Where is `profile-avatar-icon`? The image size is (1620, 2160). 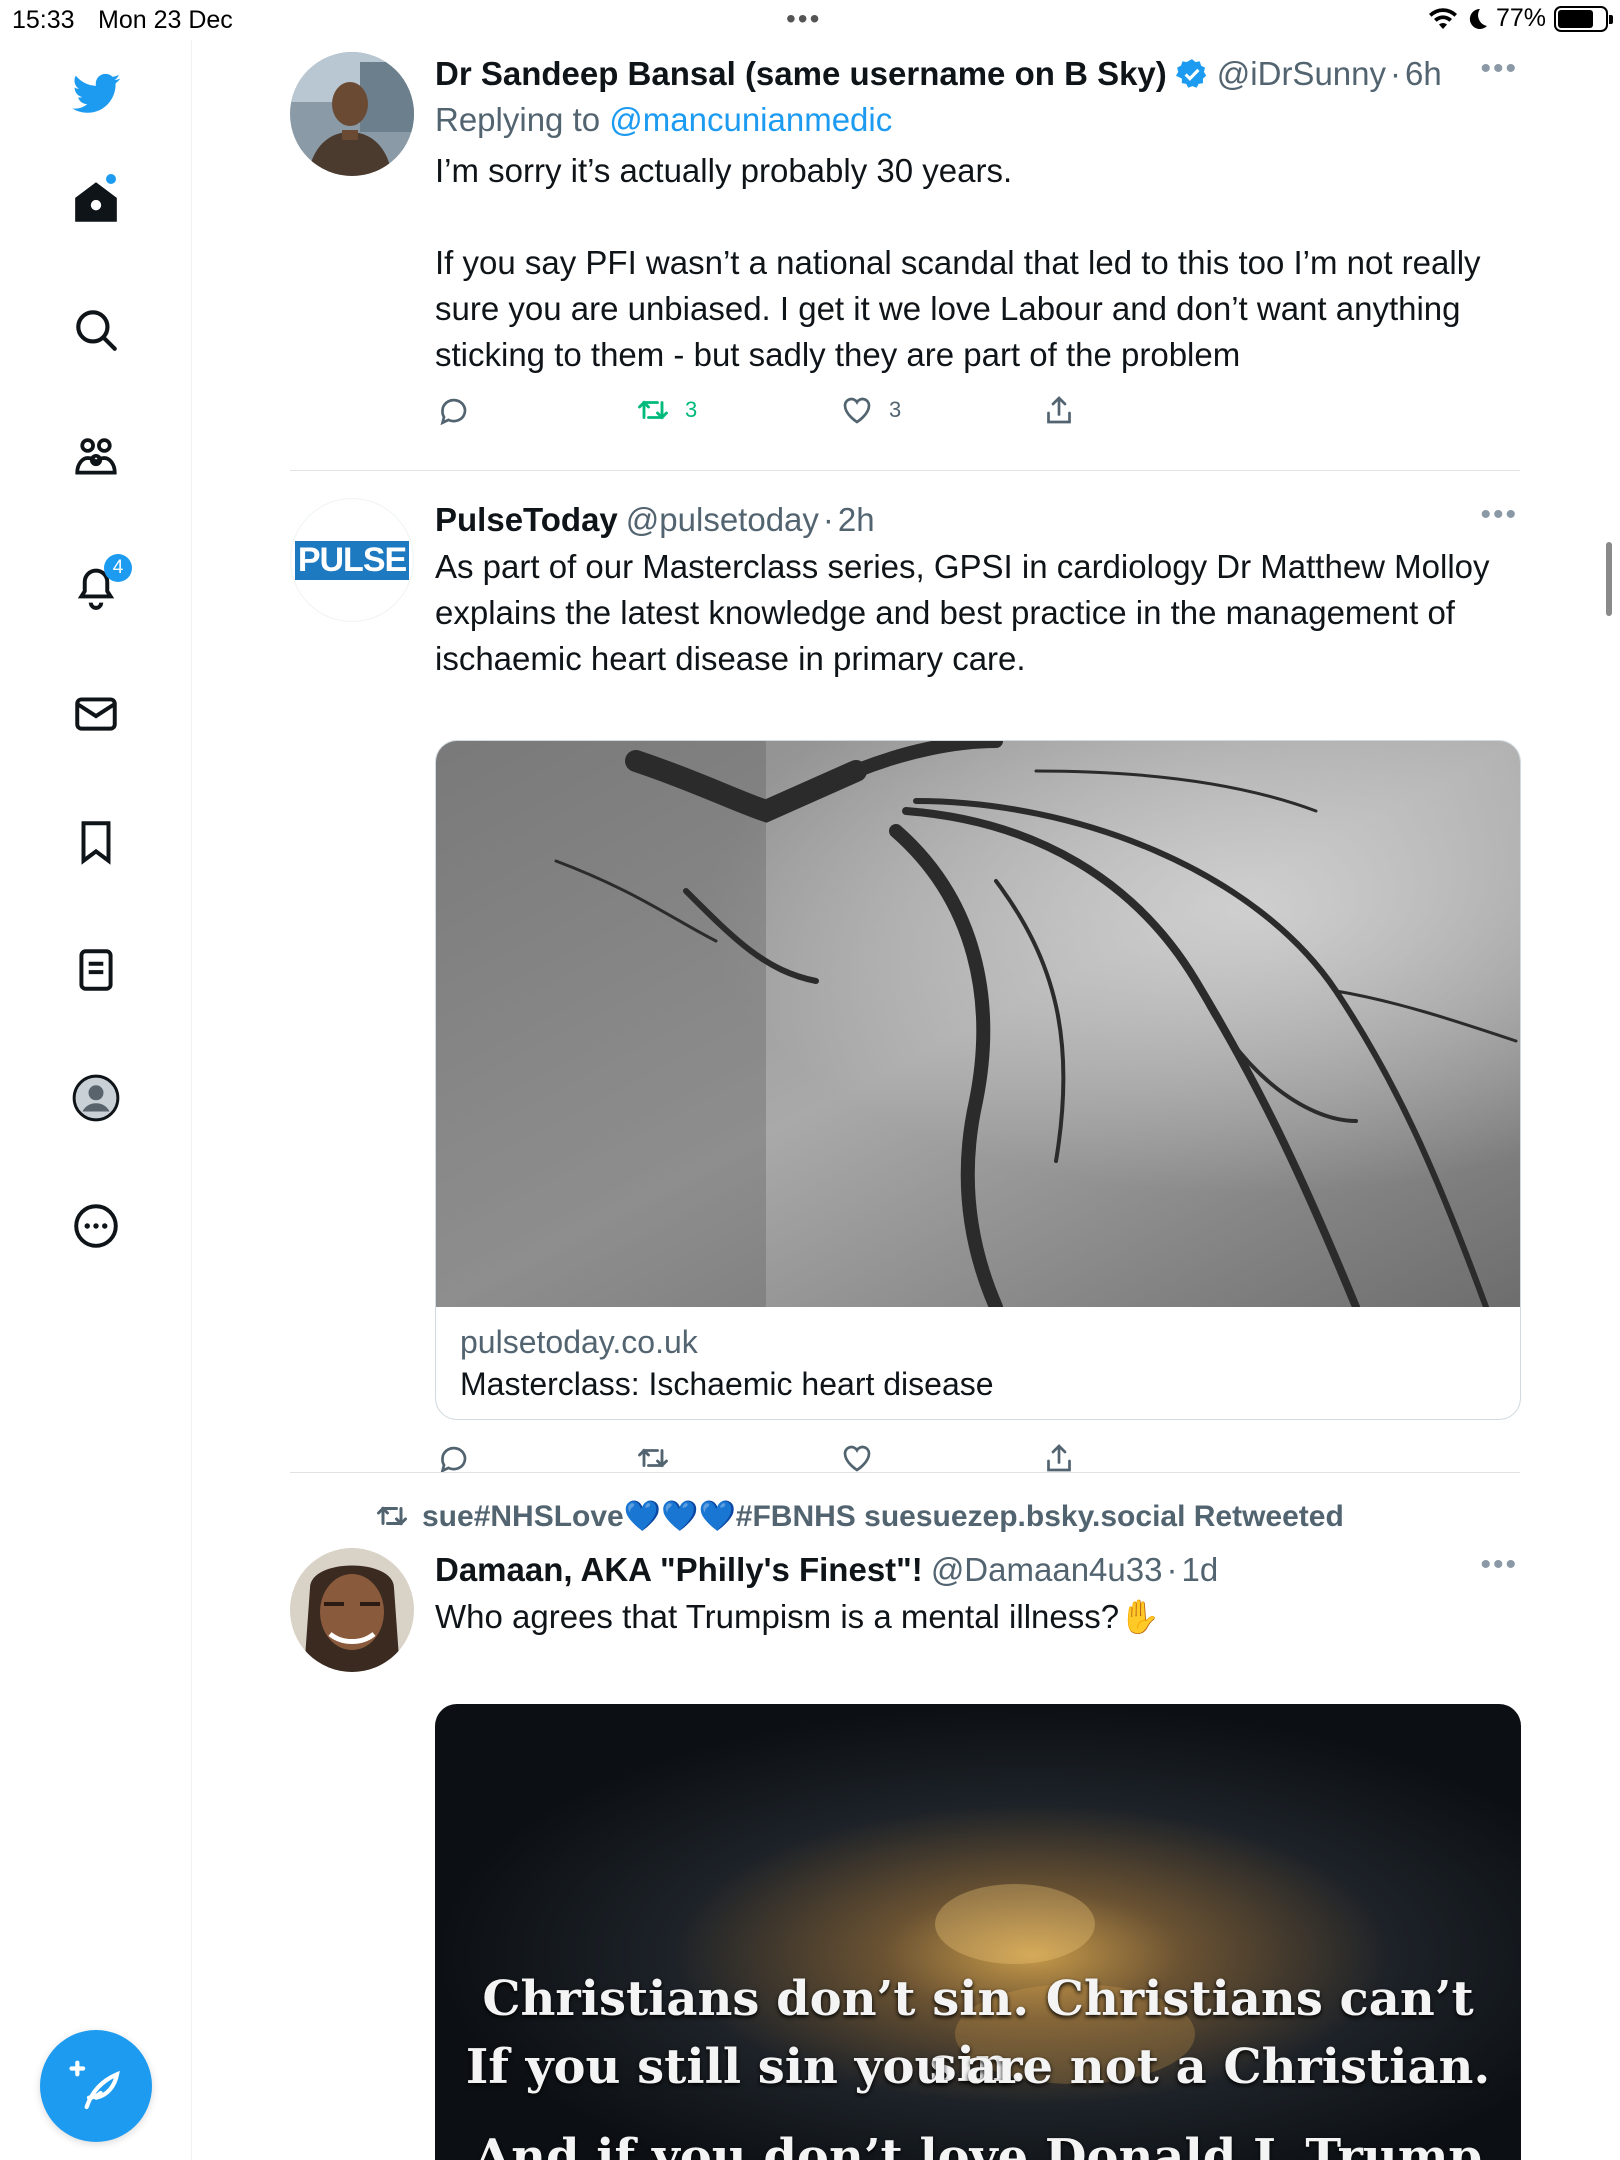 profile-avatar-icon is located at coordinates (96, 1098).